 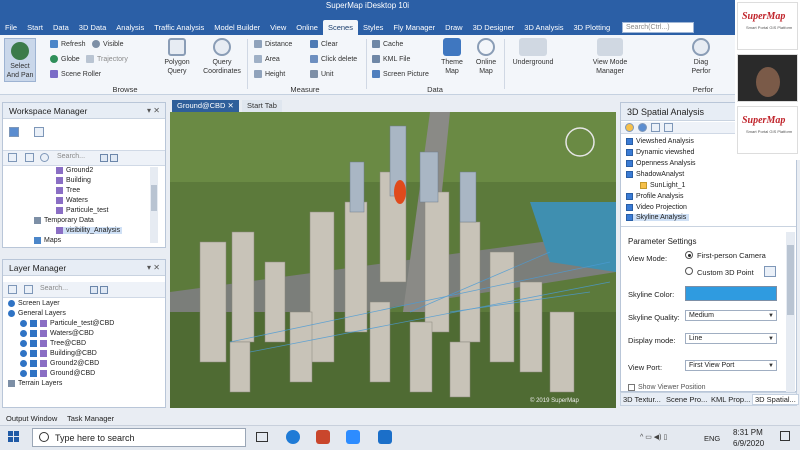 What do you see at coordinates (205, 106) in the screenshot?
I see `tab-ground-cbd: Ground@CBD ✕` at bounding box center [205, 106].